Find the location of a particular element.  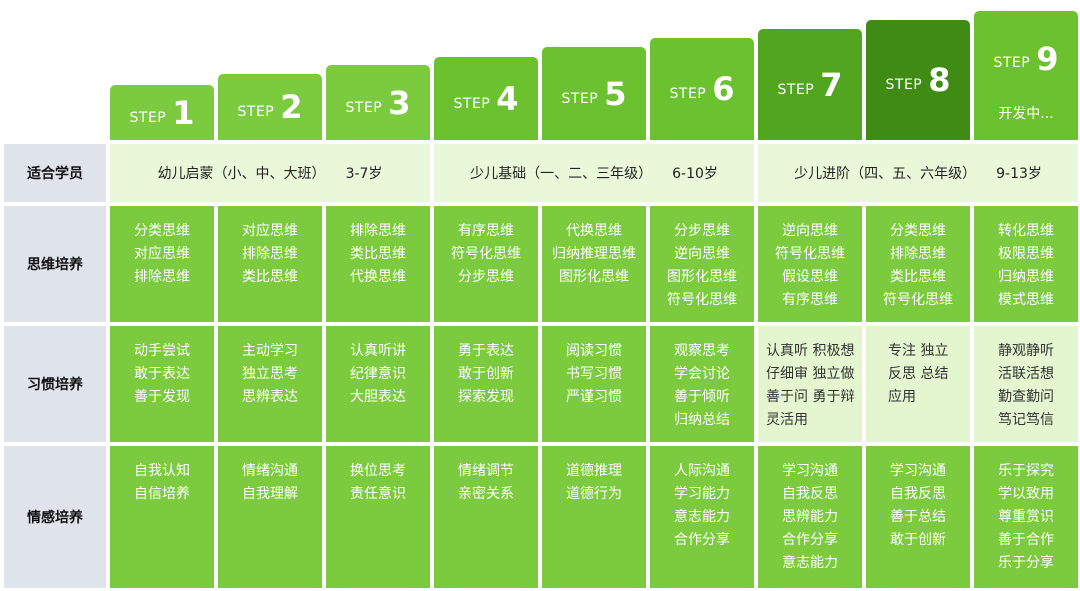

thinking-cell: 对应思维排除思维类比思维 is located at coordinates (270, 264).